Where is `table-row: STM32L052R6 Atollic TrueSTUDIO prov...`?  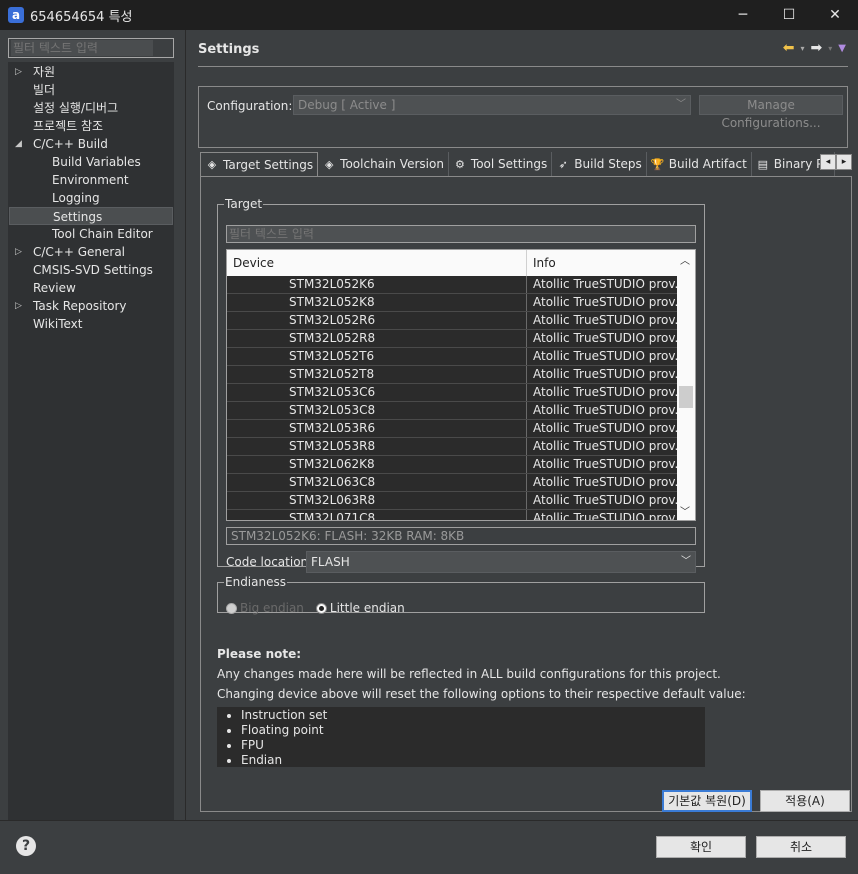
table-row: STM32L052R6 Atollic TrueSTUDIO prov... is located at coordinates (452, 321).